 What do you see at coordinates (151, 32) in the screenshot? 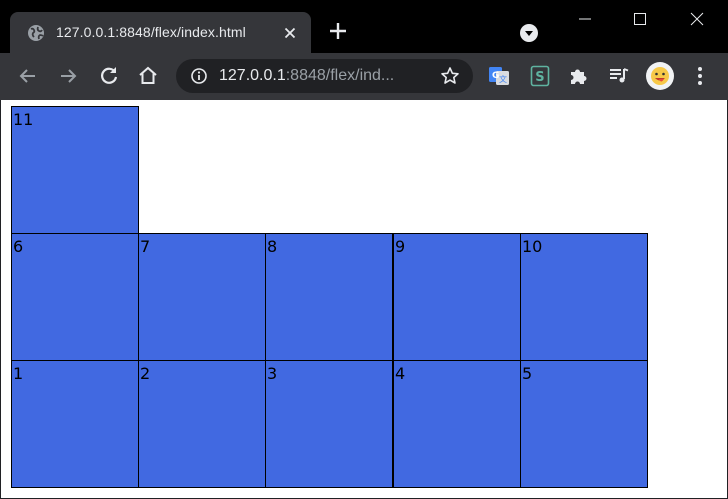
I see `tab-title: 127.0.0.1:8848/flex/index.html` at bounding box center [151, 32].